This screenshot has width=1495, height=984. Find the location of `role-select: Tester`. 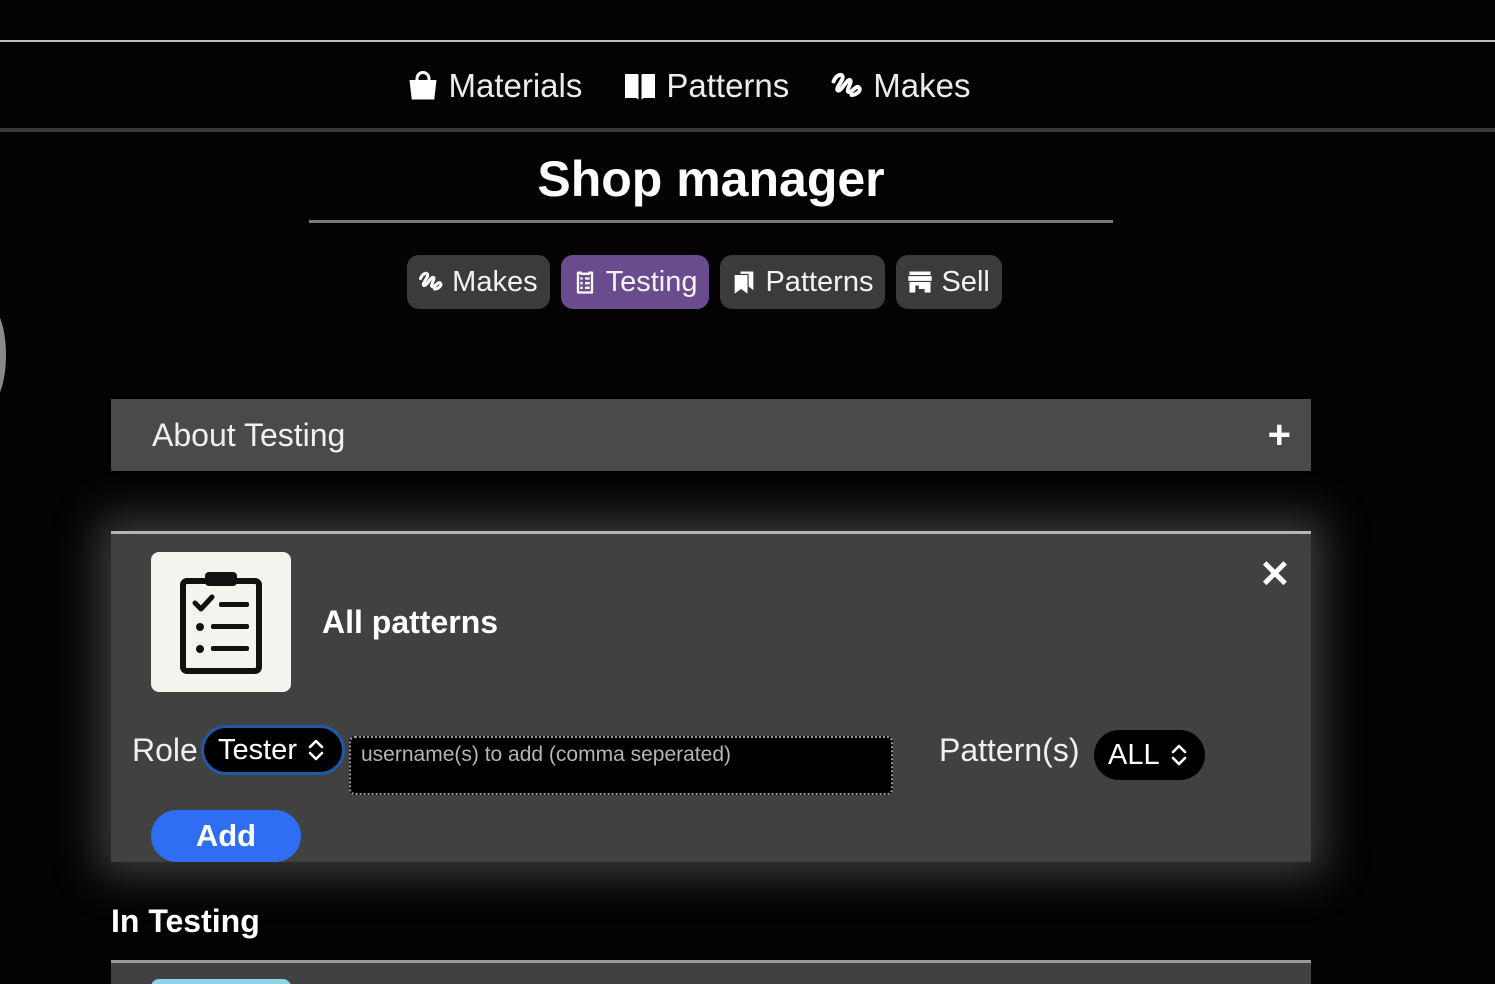

role-select: Tester is located at coordinates (273, 750).